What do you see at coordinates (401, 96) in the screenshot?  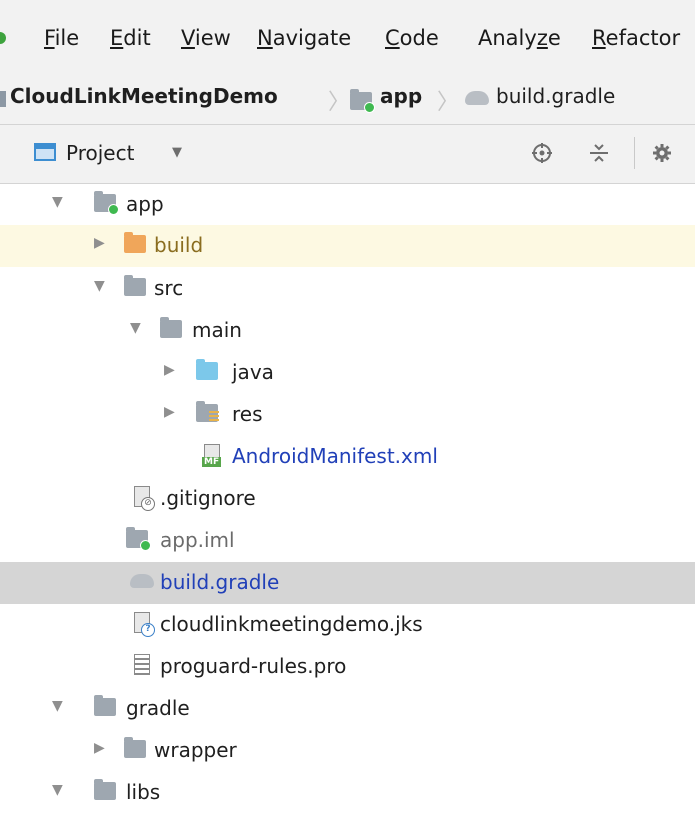 I see `breadcrumb-module: app` at bounding box center [401, 96].